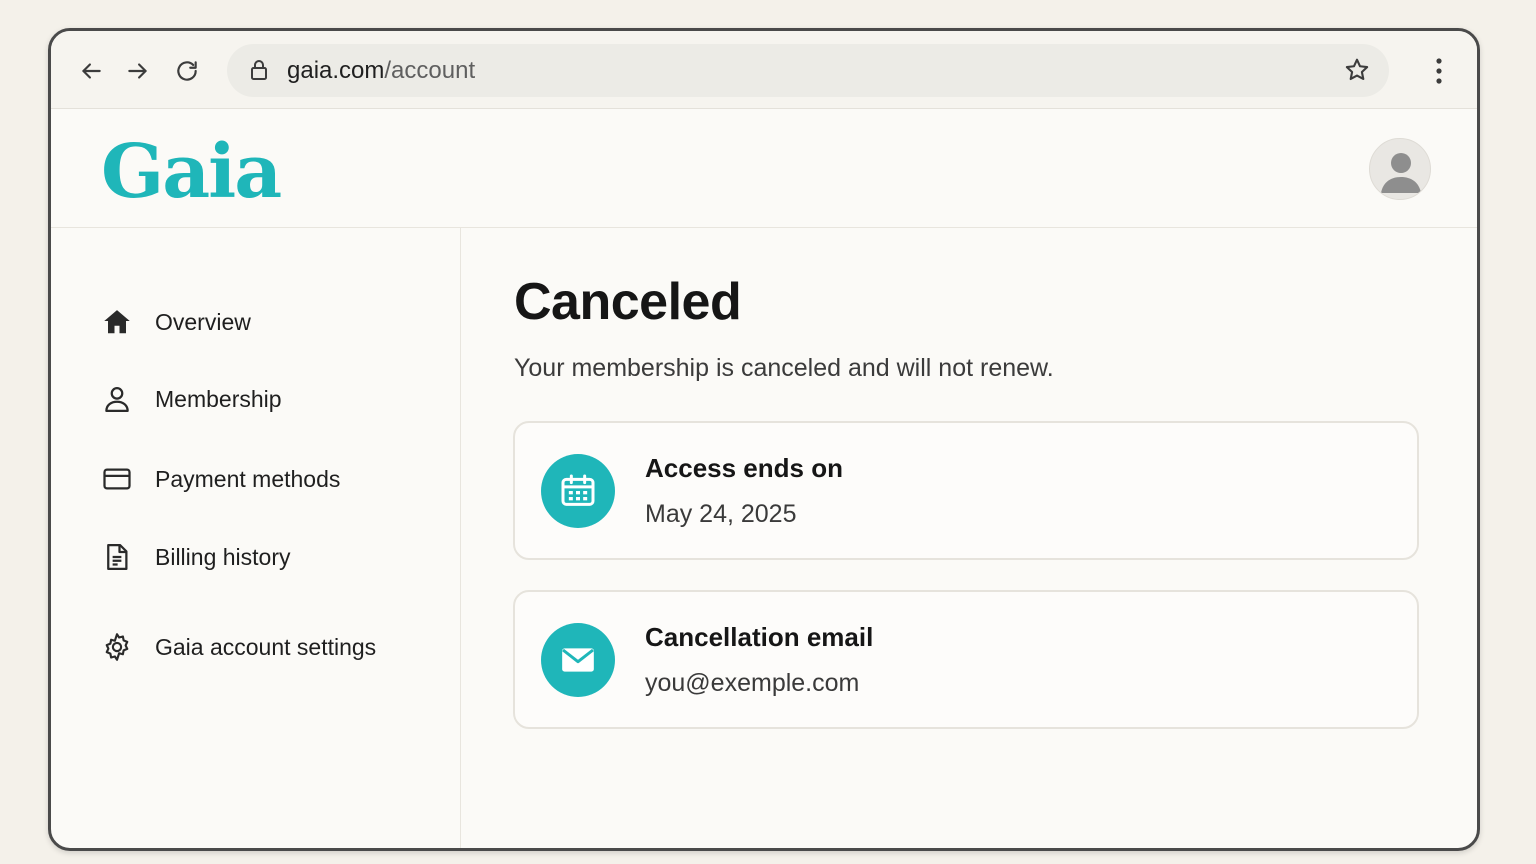  Describe the element at coordinates (1401, 173) in the screenshot. I see `user-avatar-icon` at that location.